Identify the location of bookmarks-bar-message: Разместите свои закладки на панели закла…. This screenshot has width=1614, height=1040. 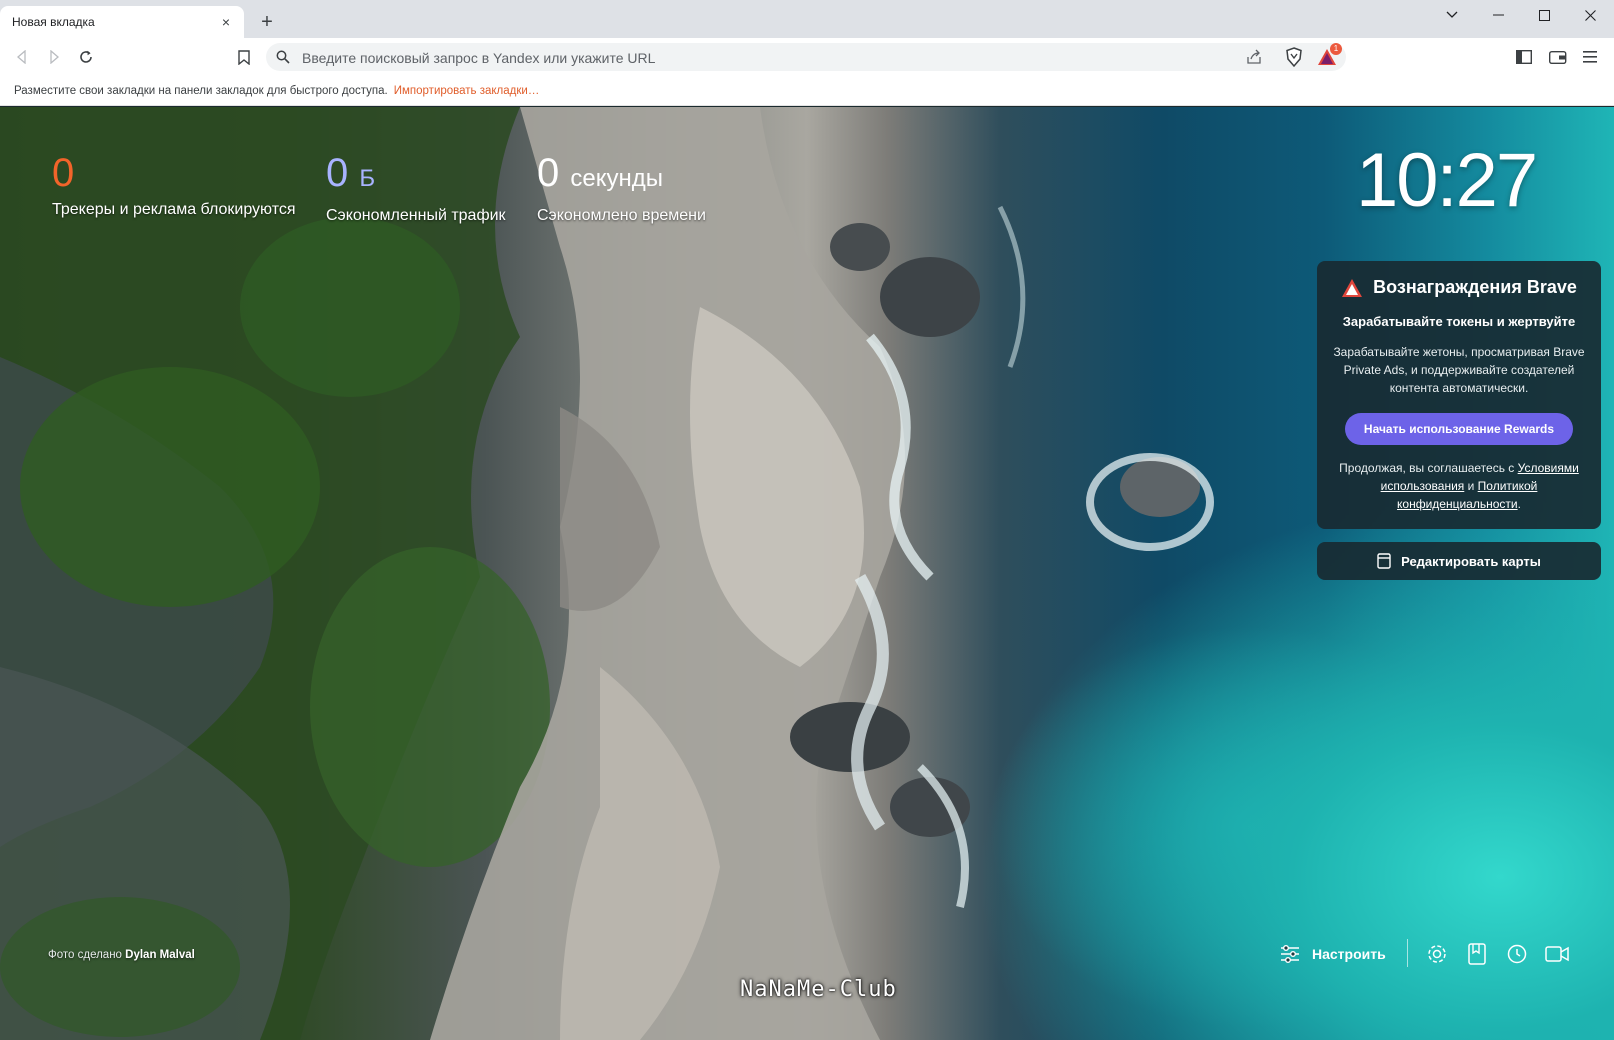
(201, 90).